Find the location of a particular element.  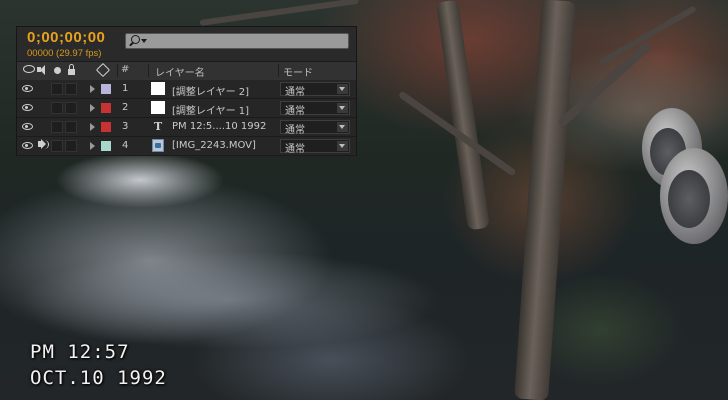

layer-row: 1 [調整レイヤー 2] 通常 is located at coordinates (186, 89).